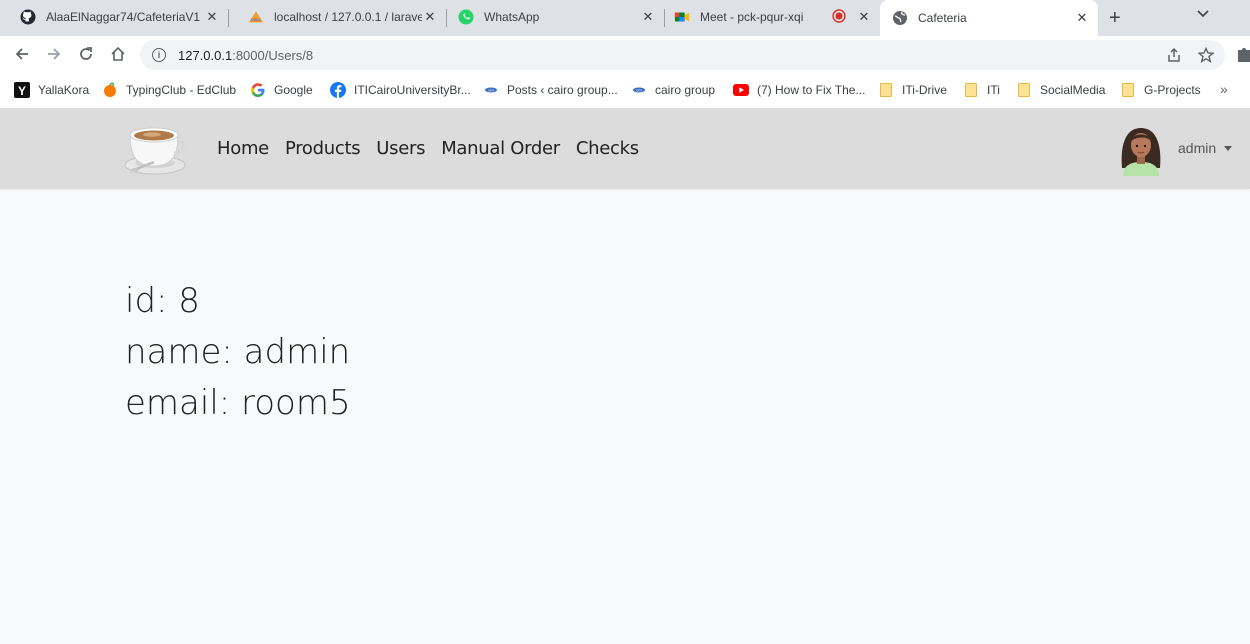  What do you see at coordinates (243, 148) in the screenshot?
I see `nav-link-home: Home` at bounding box center [243, 148].